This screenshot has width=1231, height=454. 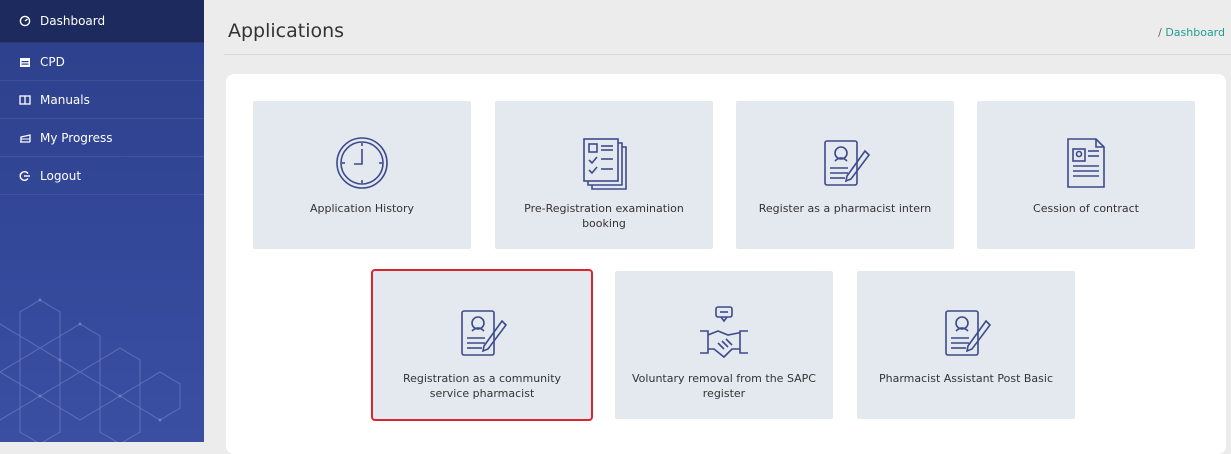 I want to click on card-label: Pharmacist Assistant Post Basic, so click(x=966, y=378).